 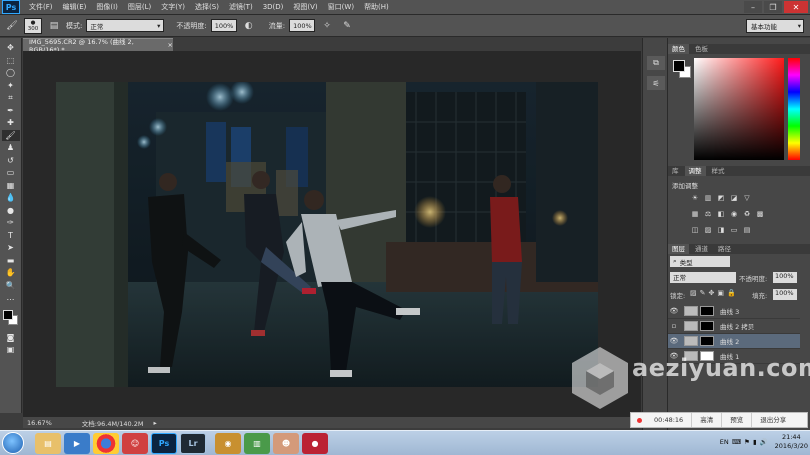 What do you see at coordinates (734, 197) in the screenshot?
I see `exposure-icon: ◪` at bounding box center [734, 197].